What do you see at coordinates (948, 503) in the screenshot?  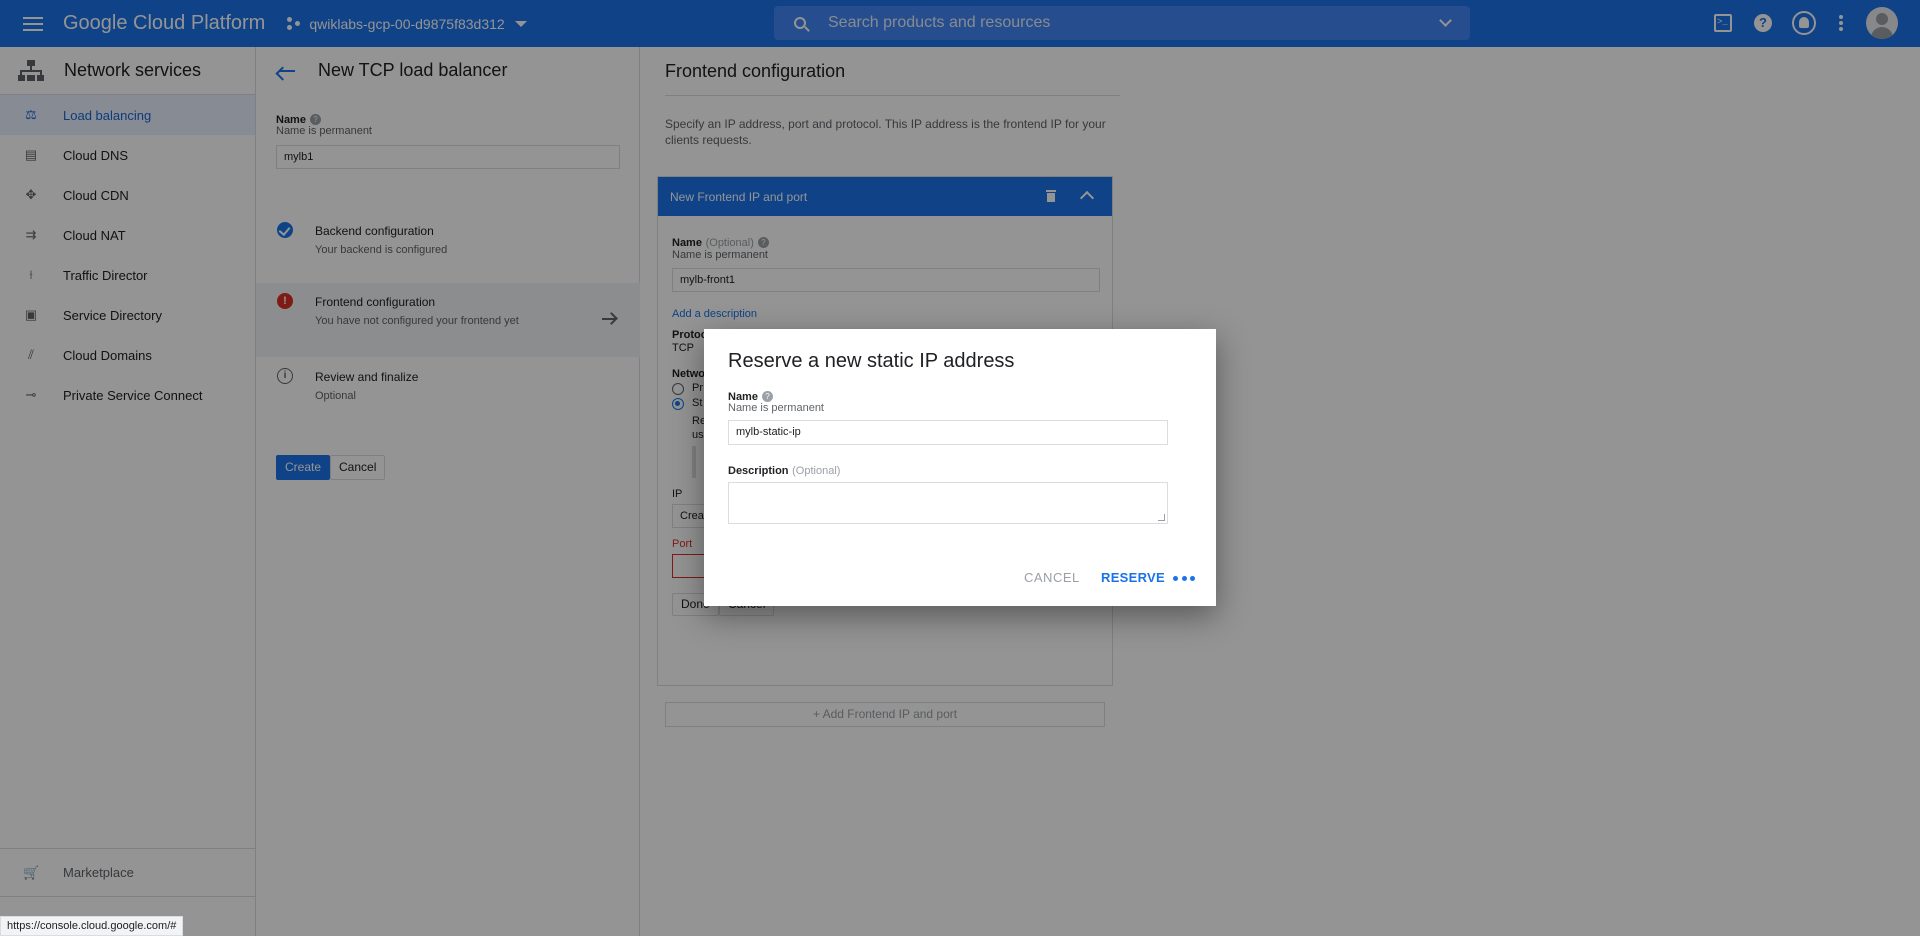 I see `static-ip-description-textarea` at bounding box center [948, 503].